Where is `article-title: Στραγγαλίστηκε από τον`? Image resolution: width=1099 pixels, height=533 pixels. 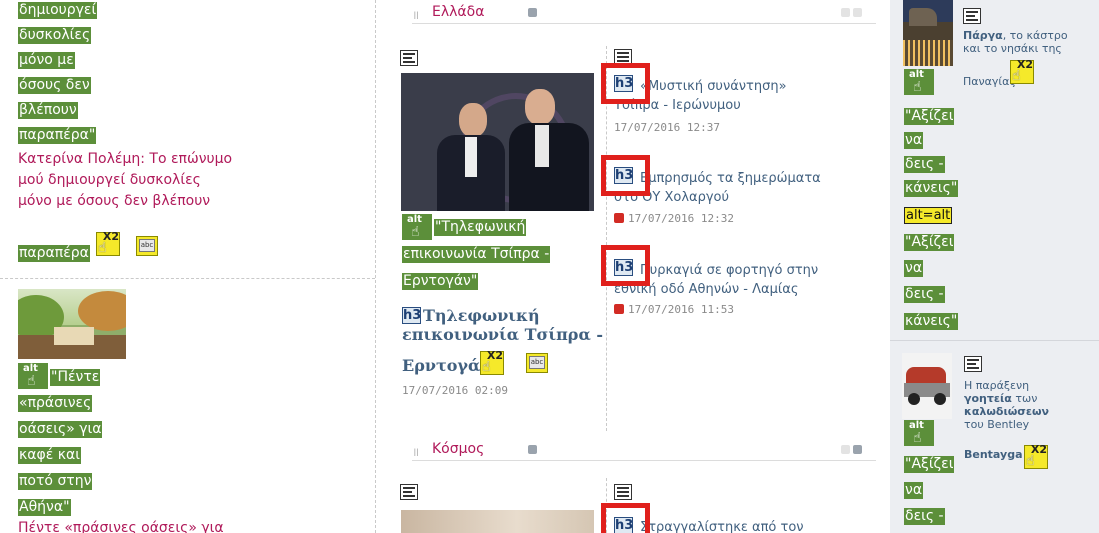
article-title: Στραγγαλίστηκε από τον is located at coordinates (722, 526).